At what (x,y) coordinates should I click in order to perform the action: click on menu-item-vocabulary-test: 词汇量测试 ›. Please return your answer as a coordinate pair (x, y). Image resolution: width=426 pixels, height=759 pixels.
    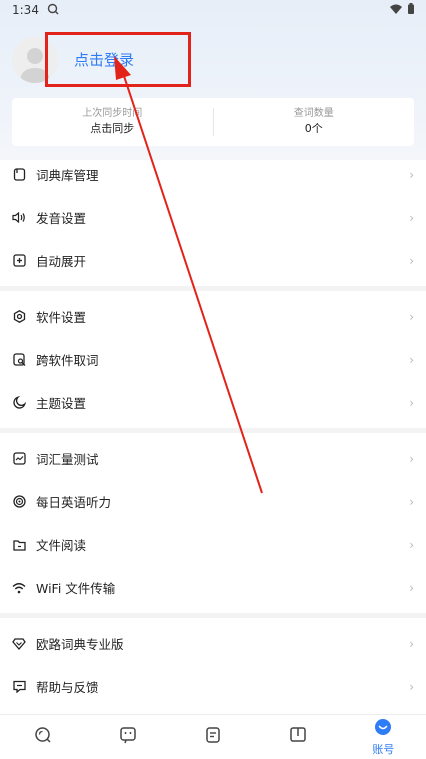
    Looking at the image, I should click on (213, 458).